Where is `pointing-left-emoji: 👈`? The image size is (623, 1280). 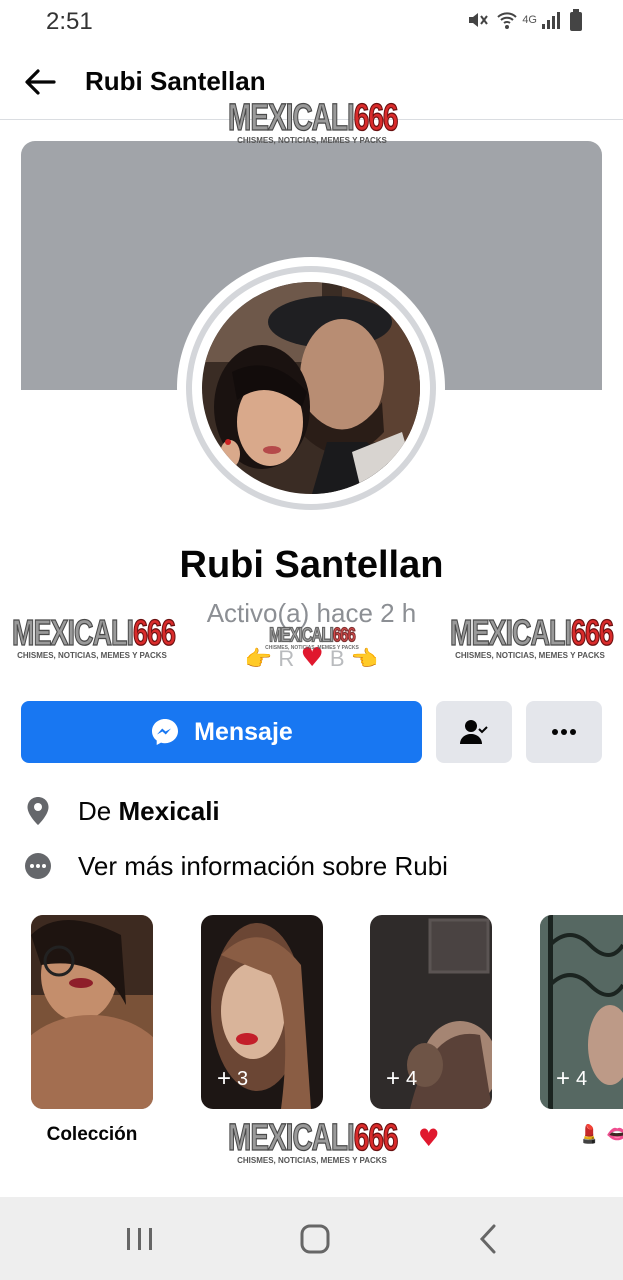
pointing-left-emoji: 👈 is located at coordinates (364, 659).